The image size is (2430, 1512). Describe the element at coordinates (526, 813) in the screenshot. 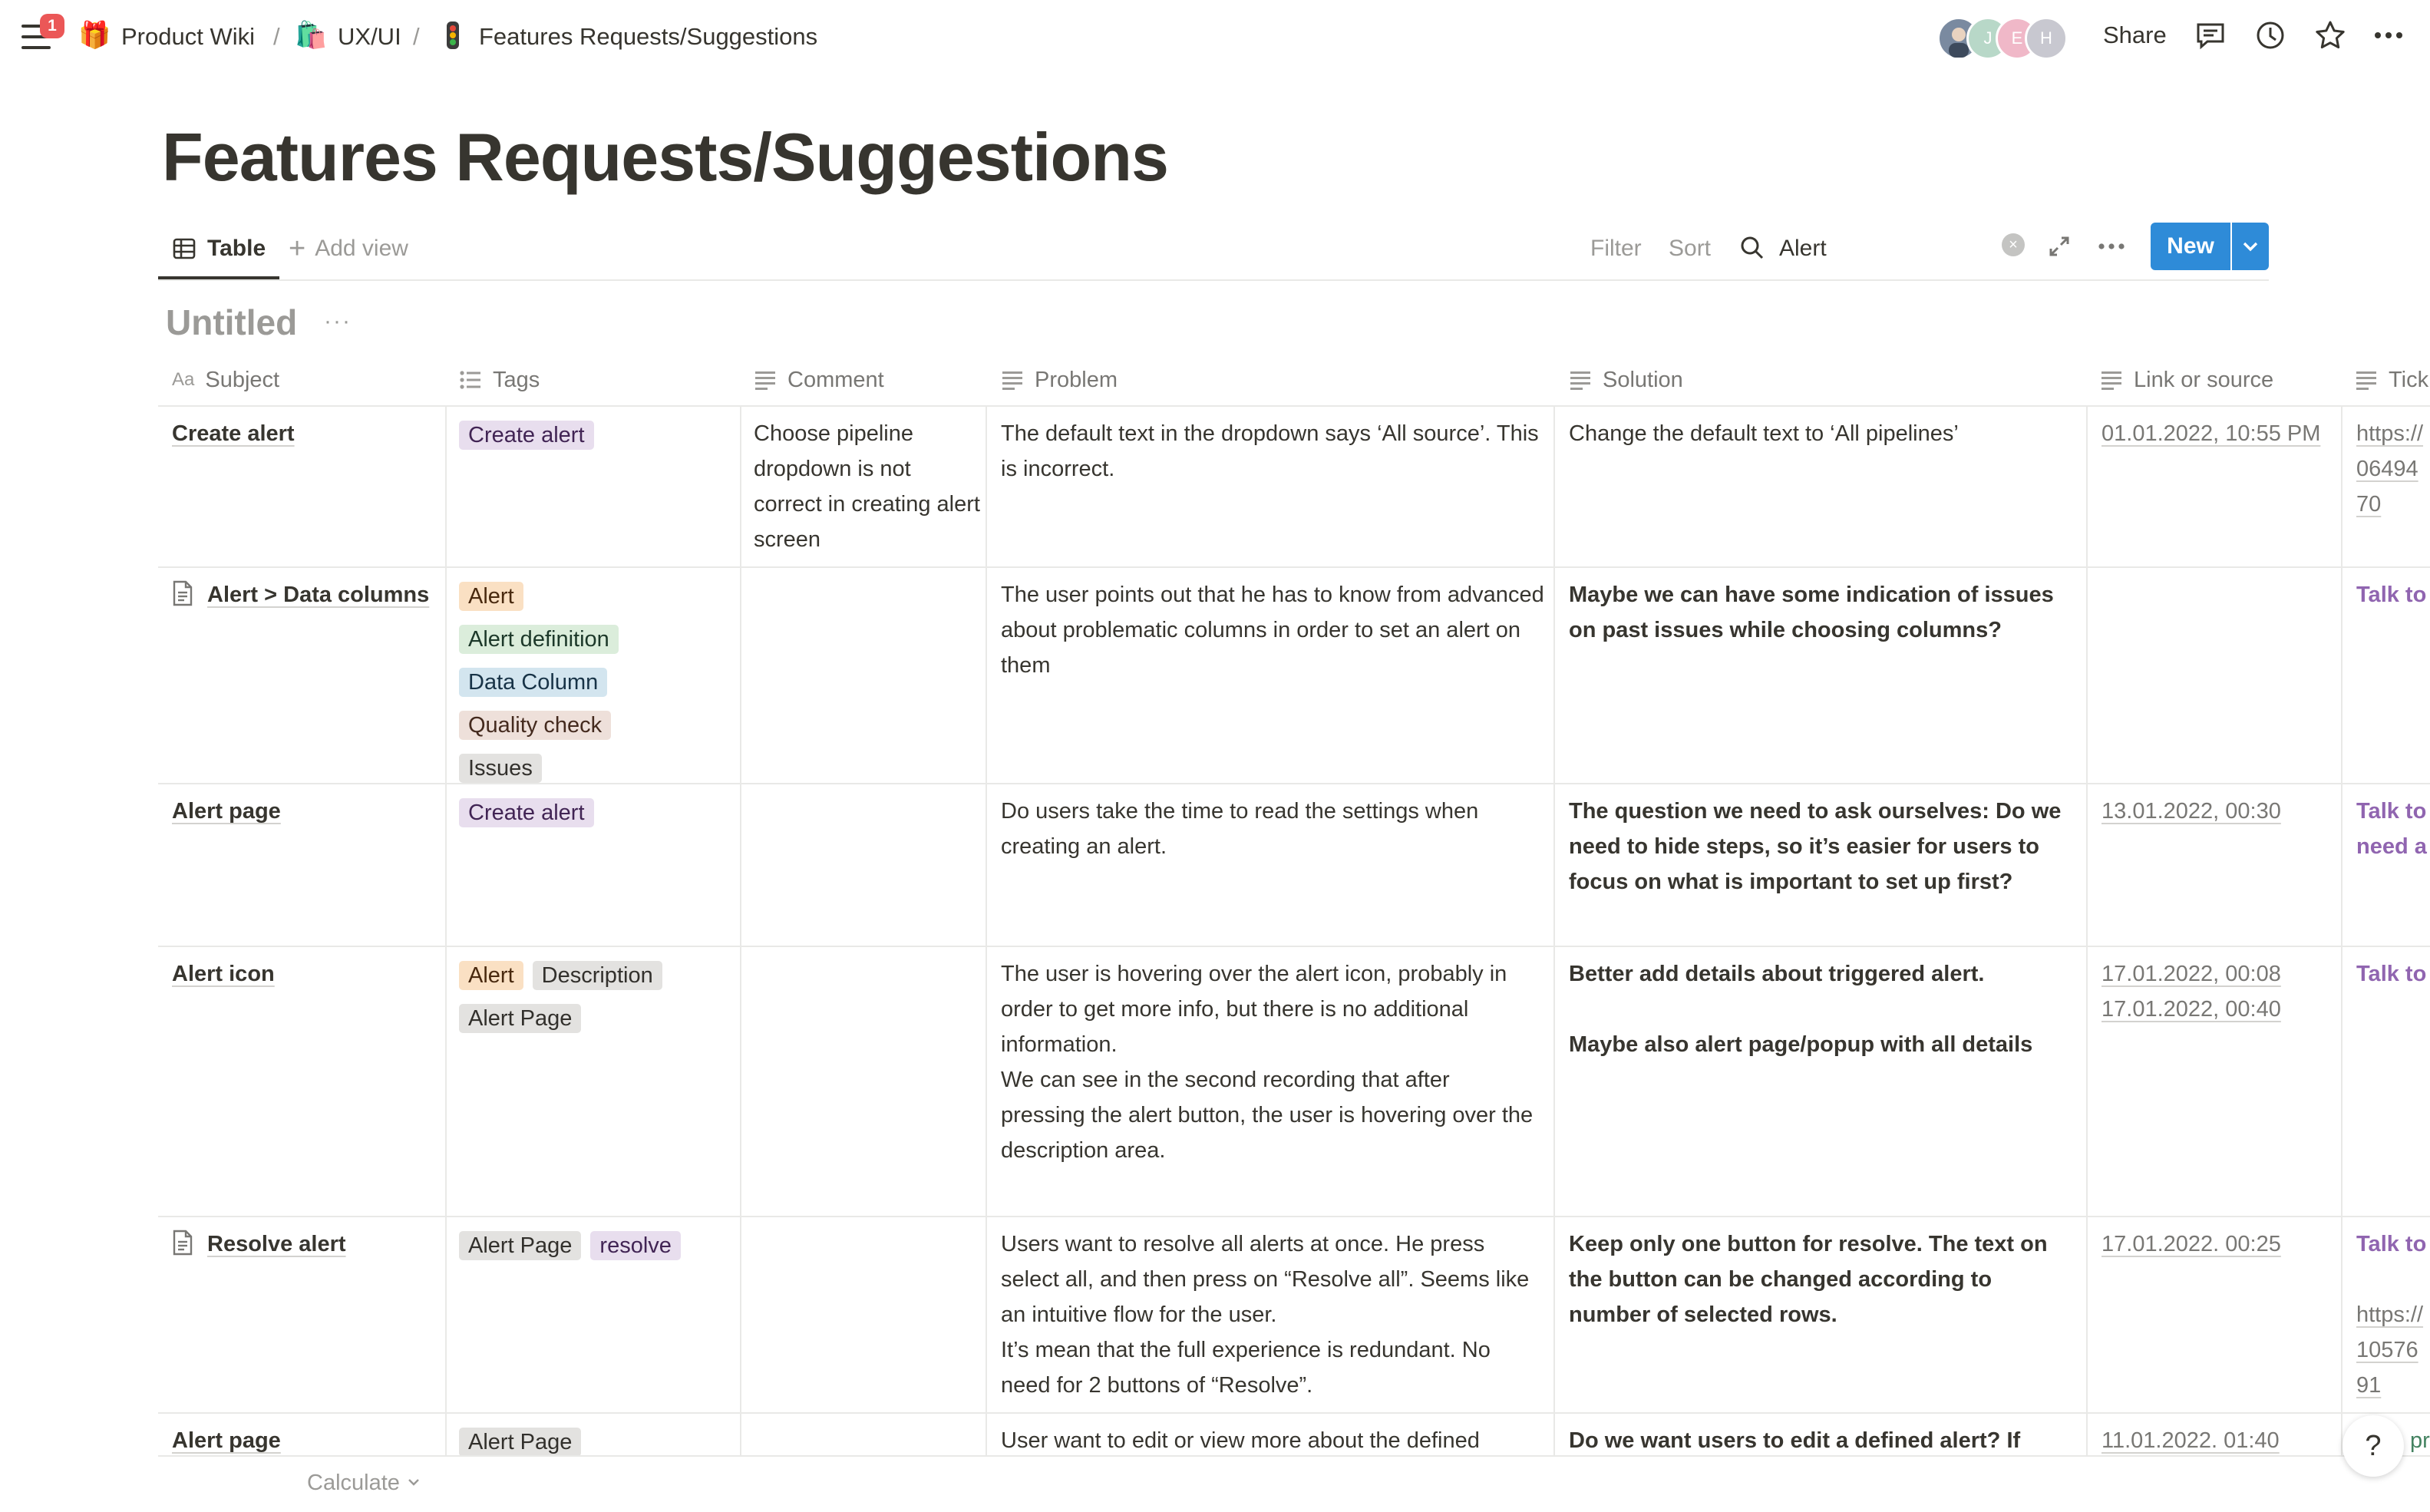

I see `tag: Create alert` at that location.